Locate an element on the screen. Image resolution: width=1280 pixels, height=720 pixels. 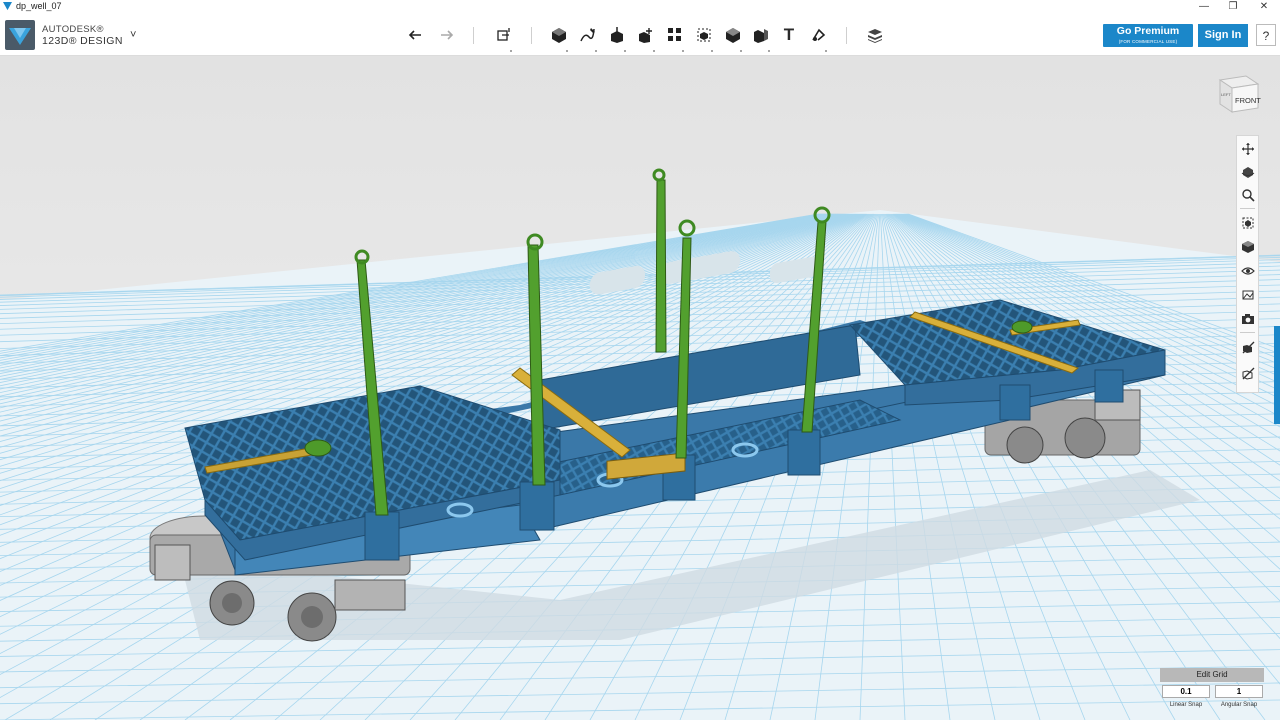
minimize-button: — is located at coordinates (1204, 7).